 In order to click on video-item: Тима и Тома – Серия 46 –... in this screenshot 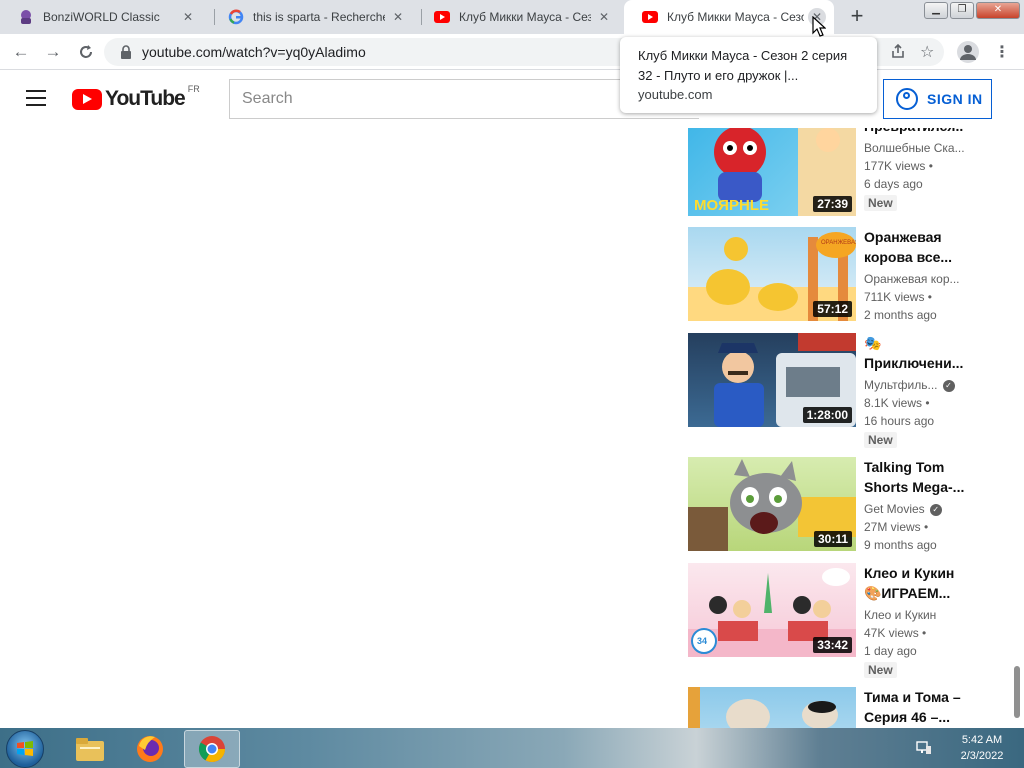, I will do `click(838, 707)`.